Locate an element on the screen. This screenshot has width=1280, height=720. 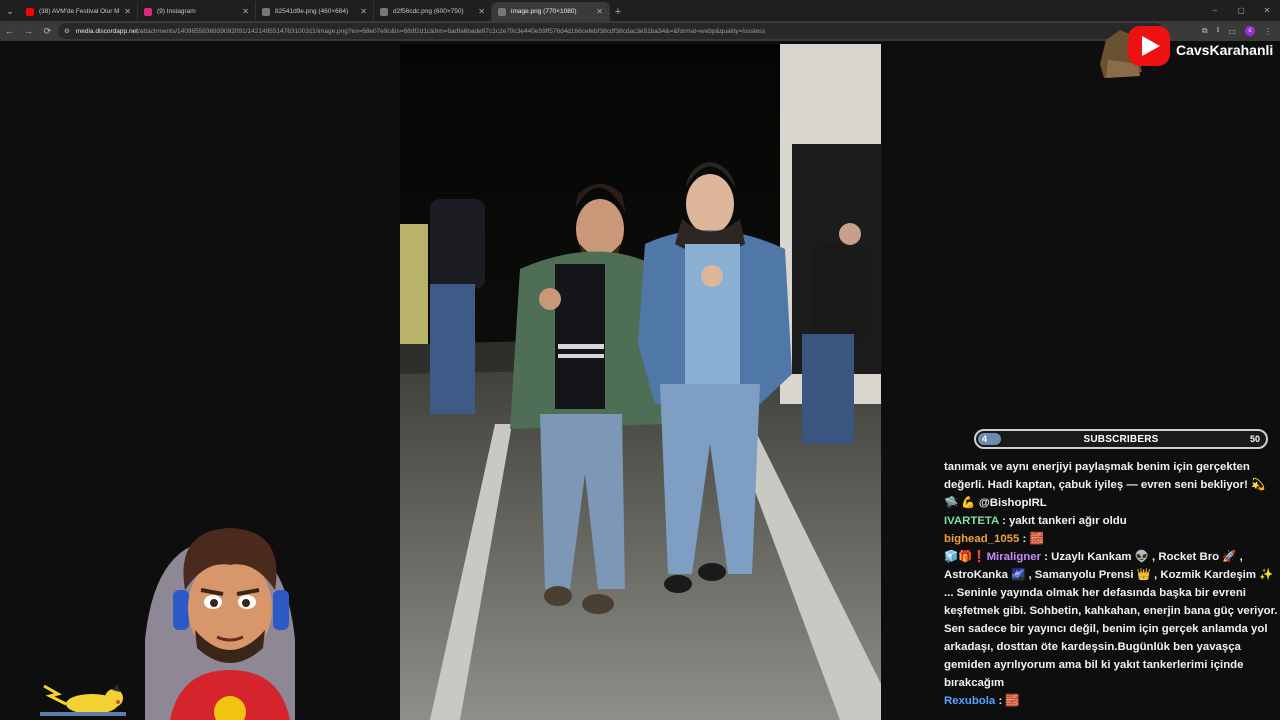
browser-tab: (9) Instagram ✕ is located at coordinates (197, 11).